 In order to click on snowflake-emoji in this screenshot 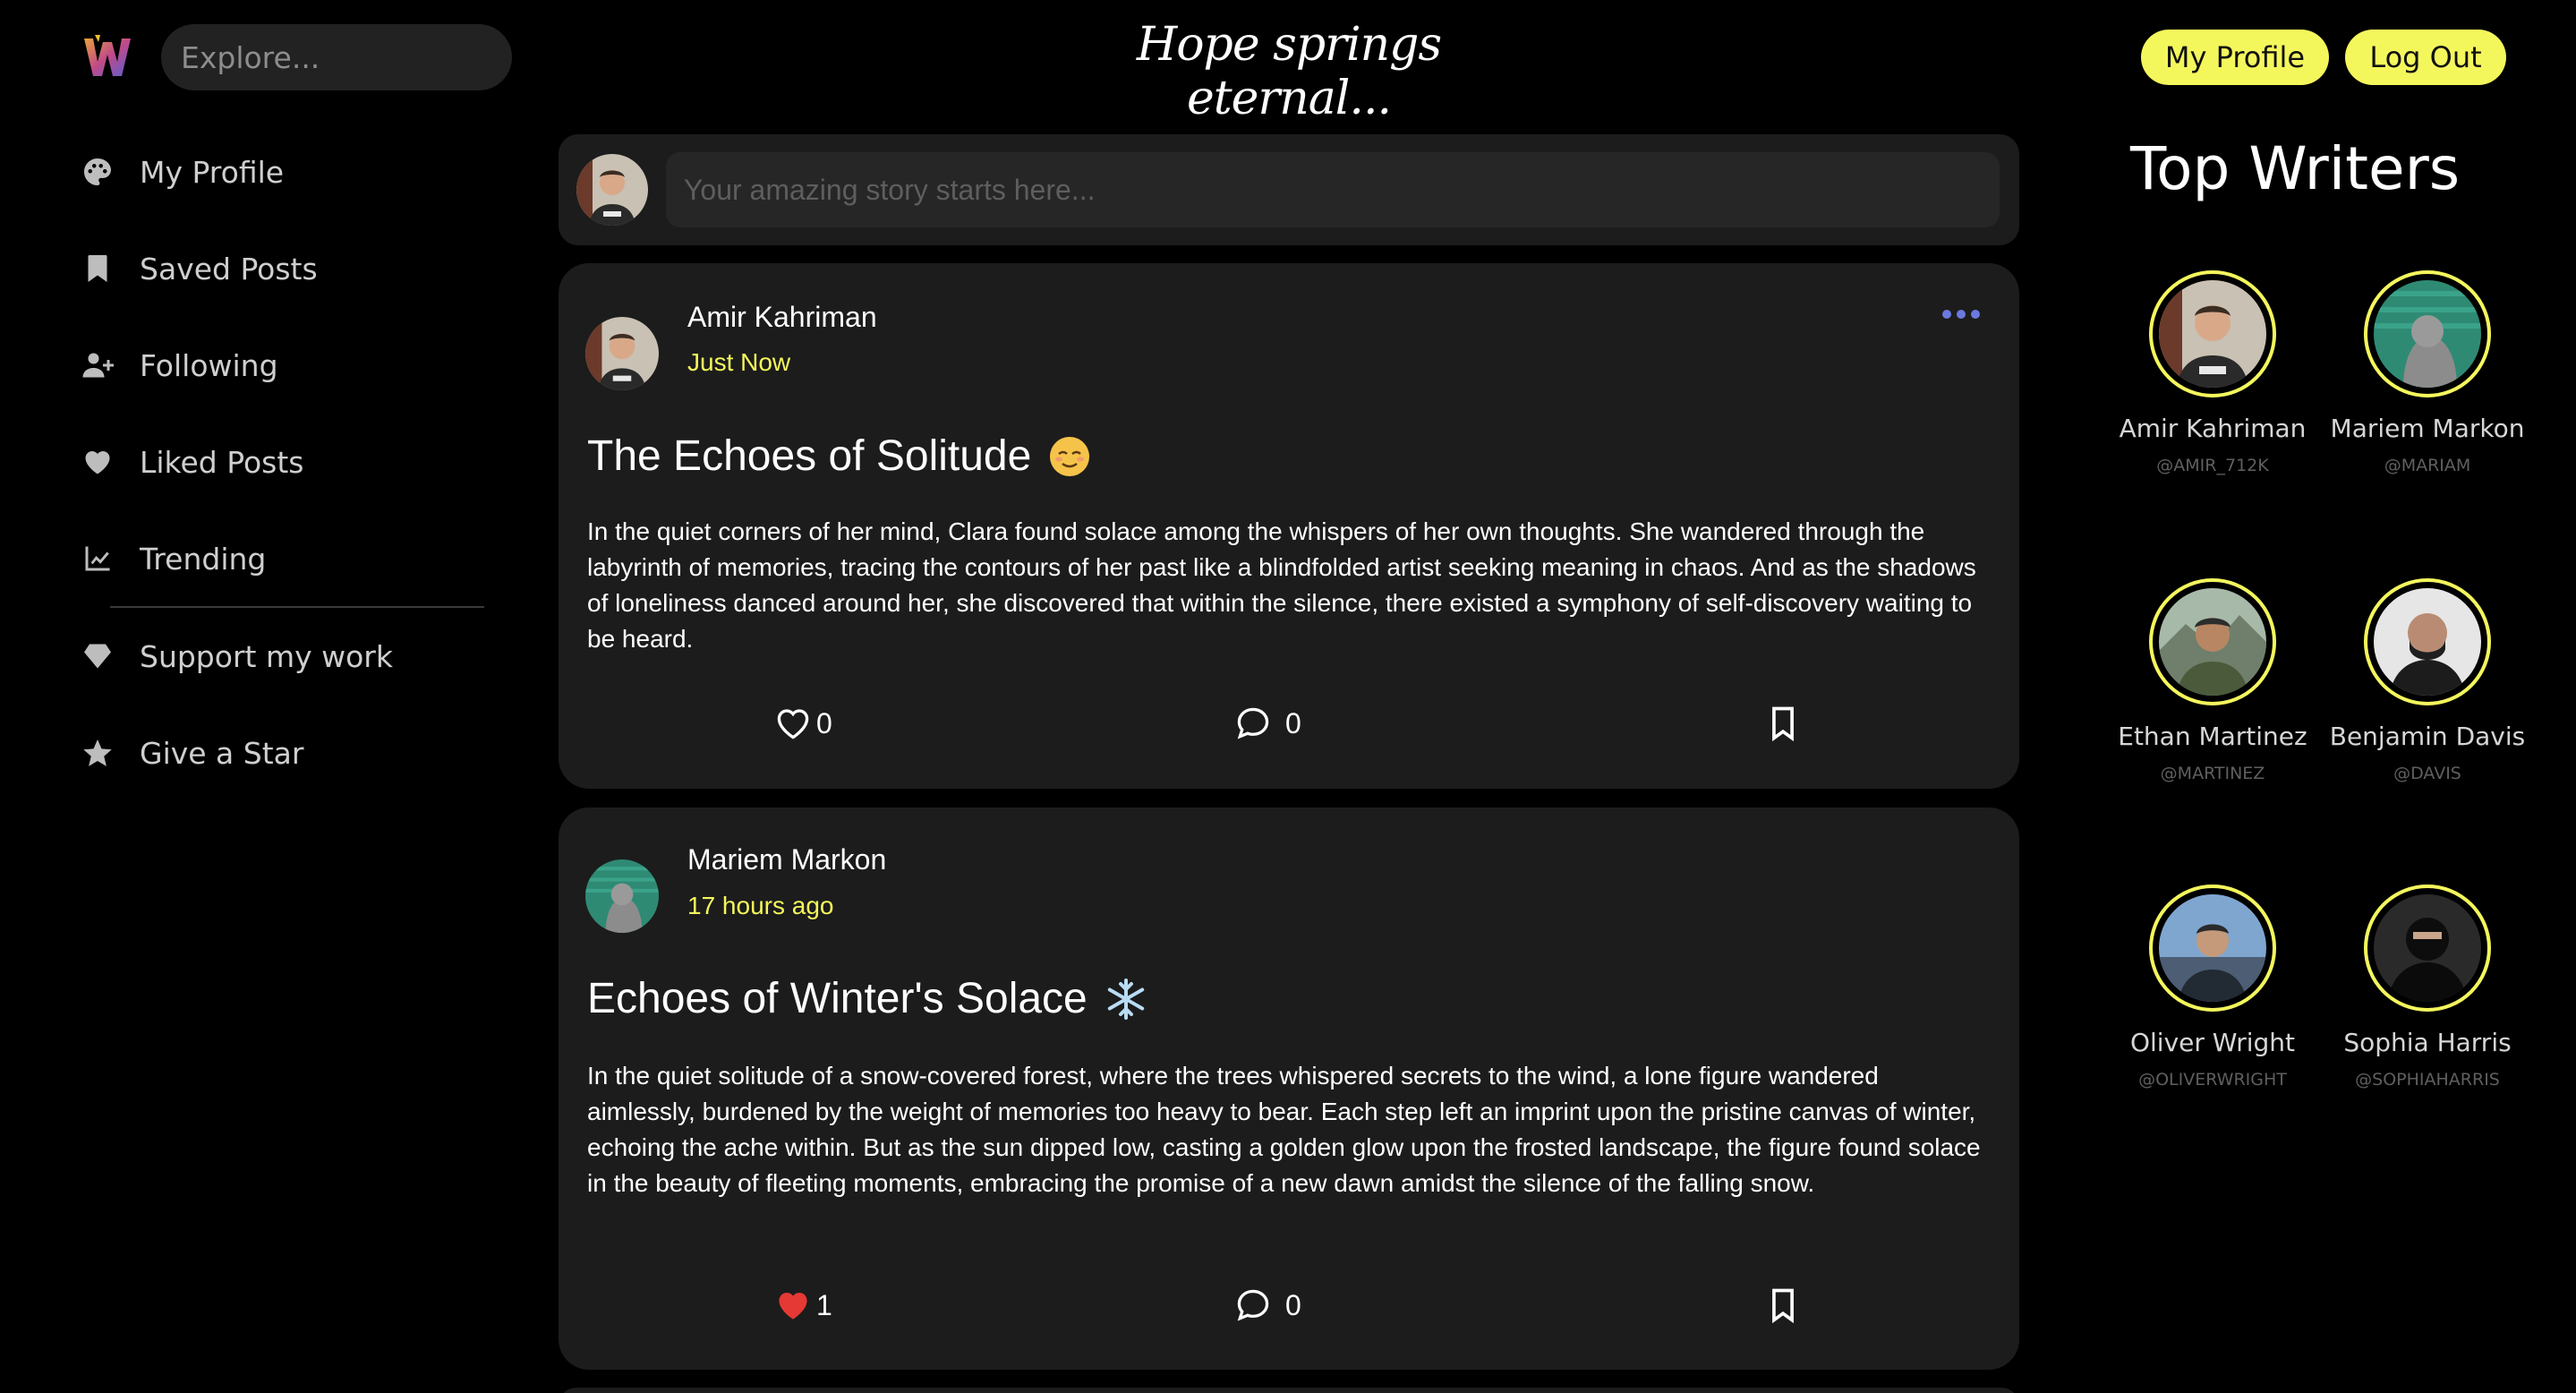, I will do `click(1126, 999)`.